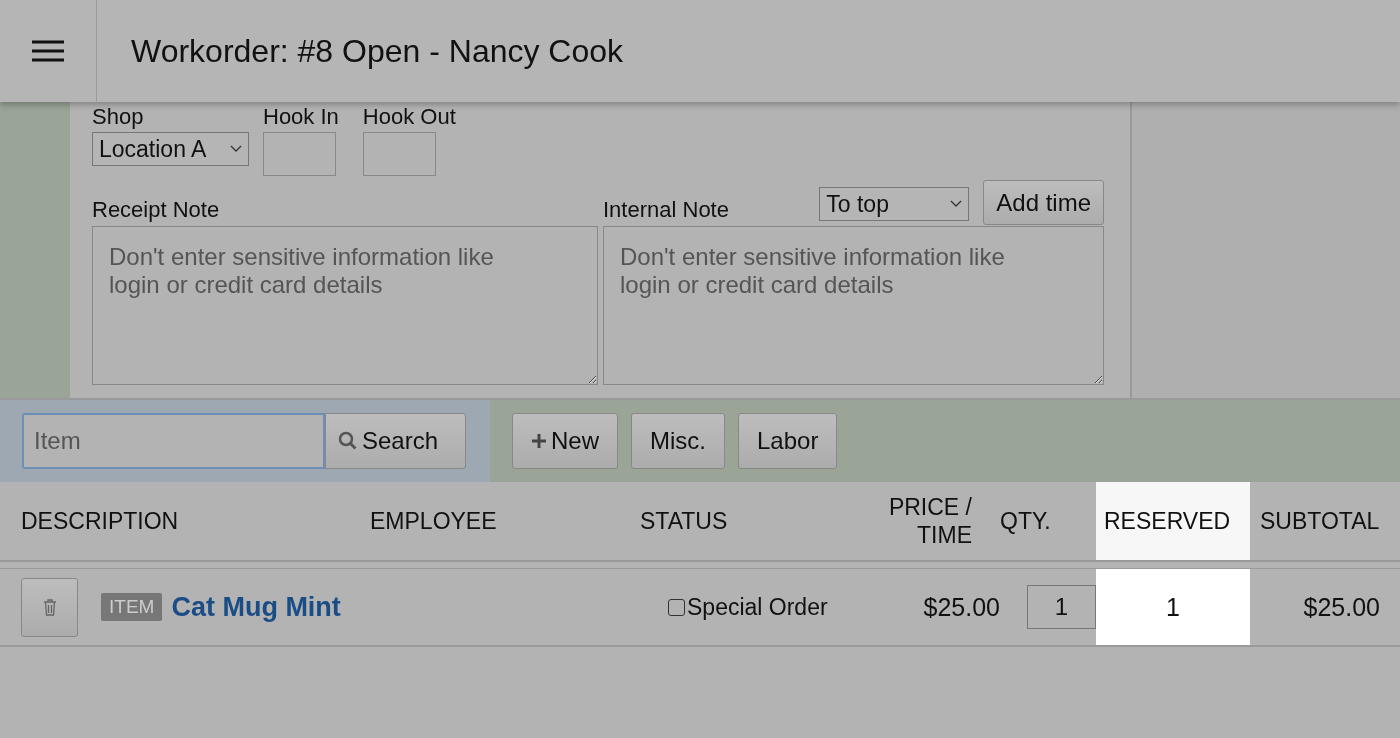 Image resolution: width=1400 pixels, height=738 pixels. Describe the element at coordinates (678, 441) in the screenshot. I see `toolbar-button: Misc.` at that location.